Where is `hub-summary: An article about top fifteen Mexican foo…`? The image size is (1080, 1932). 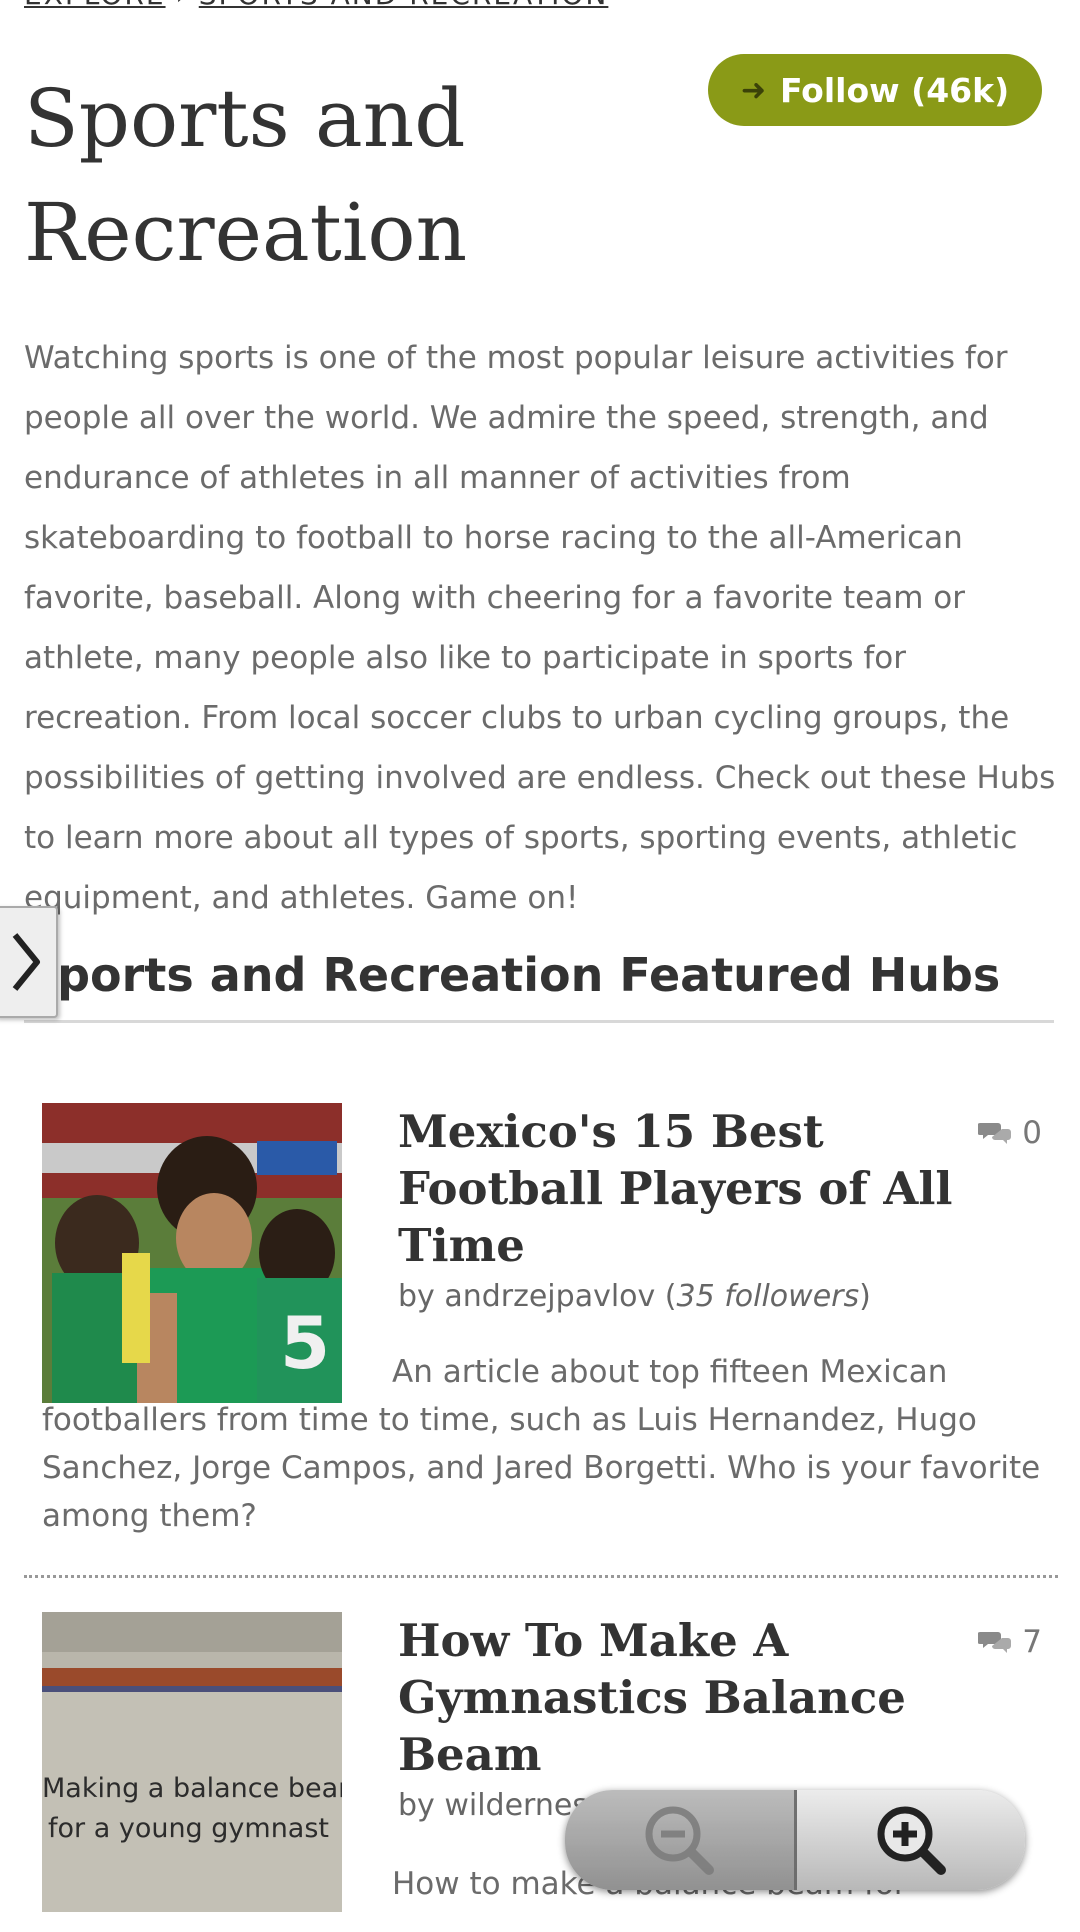 hub-summary: An article about top fifteen Mexican foo… is located at coordinates (547, 1444).